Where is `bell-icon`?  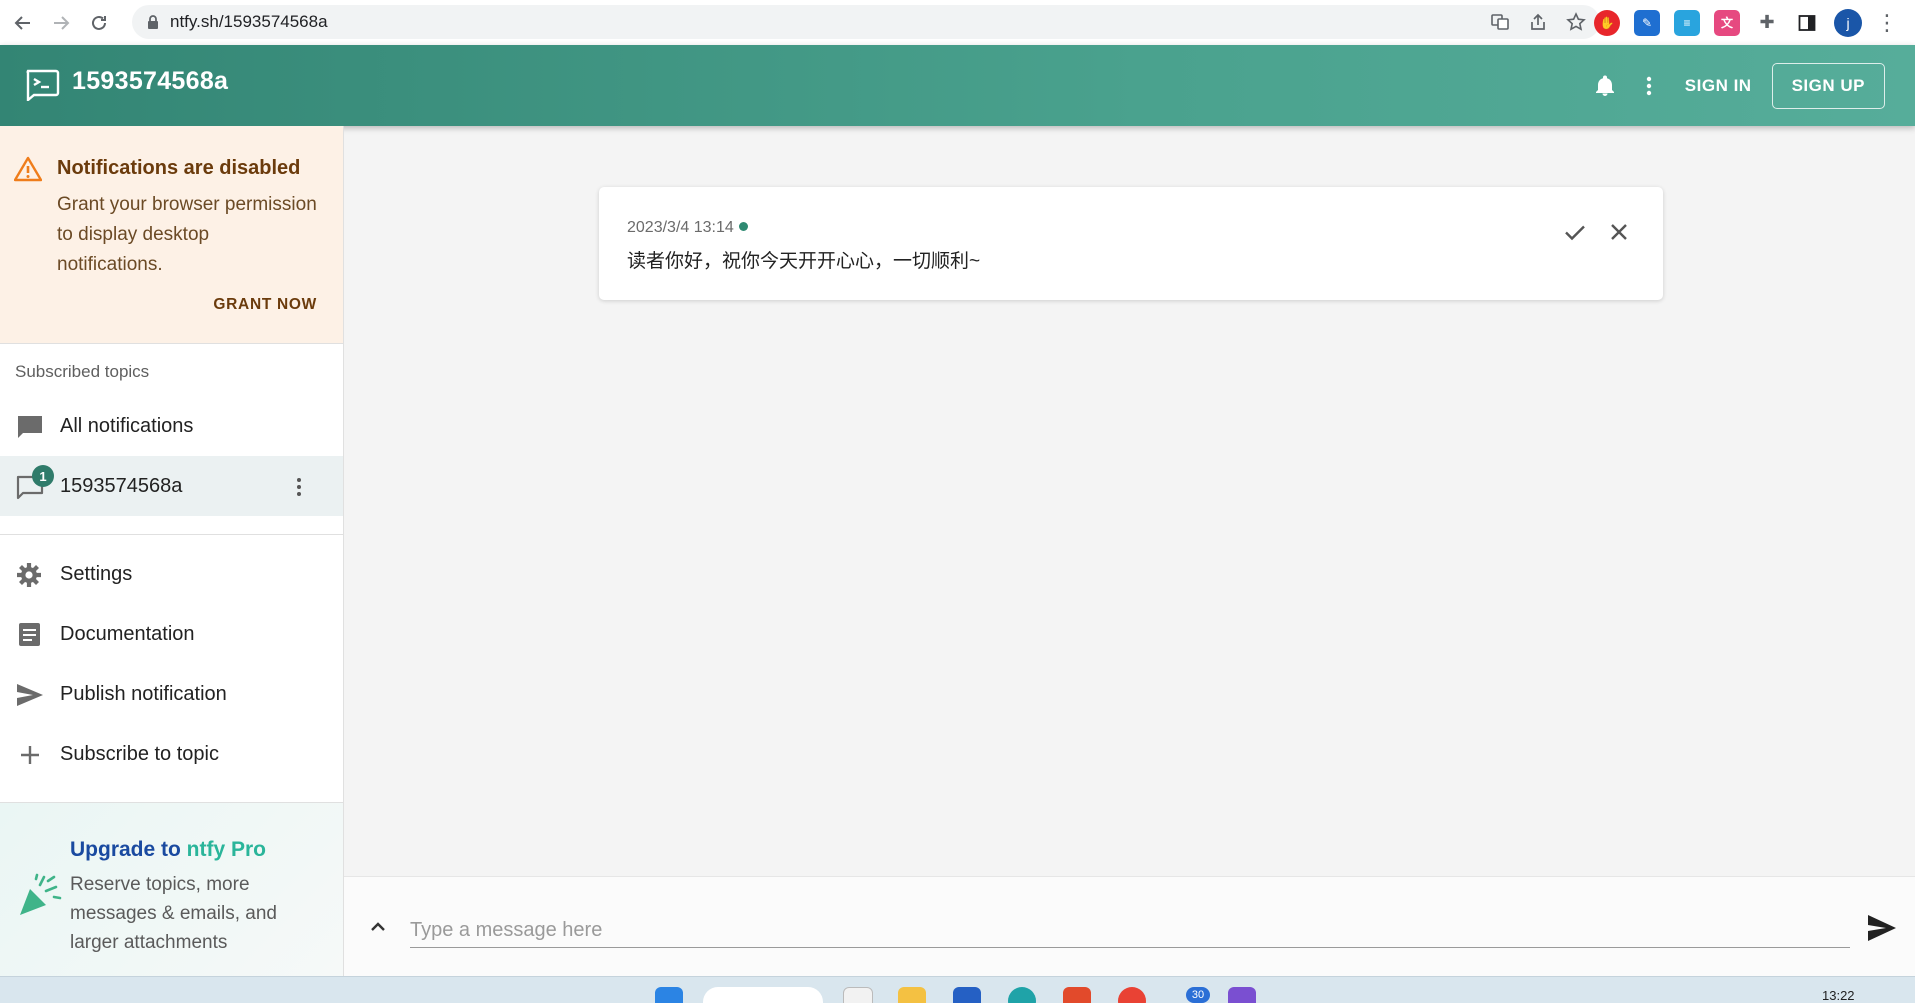
bell-icon is located at coordinates (1605, 86).